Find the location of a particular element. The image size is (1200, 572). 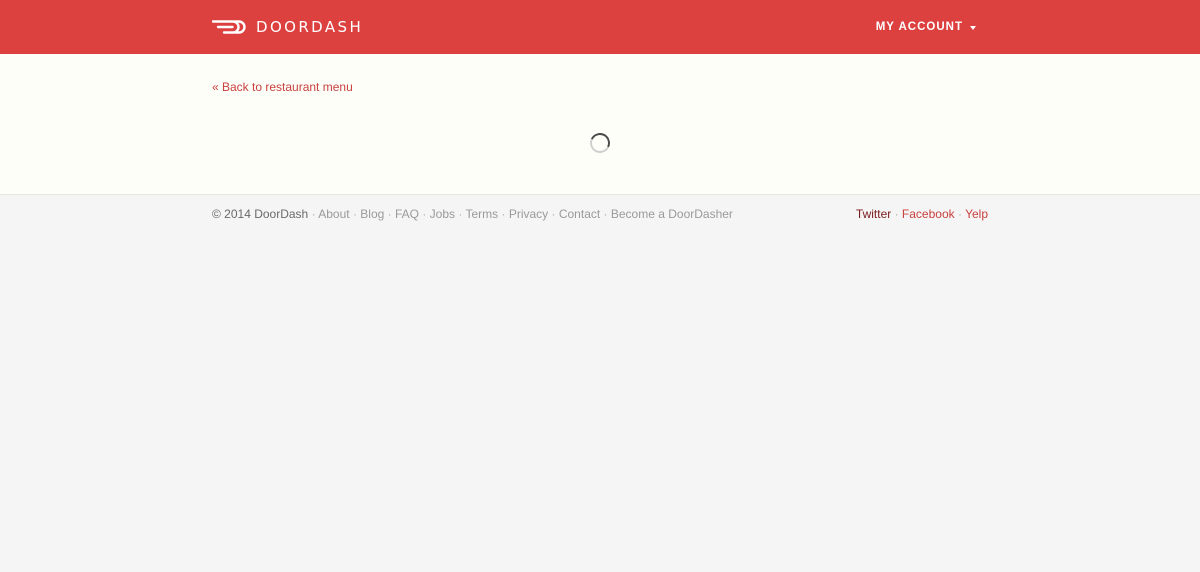

footer-link-contact: Contact is located at coordinates (579, 214).